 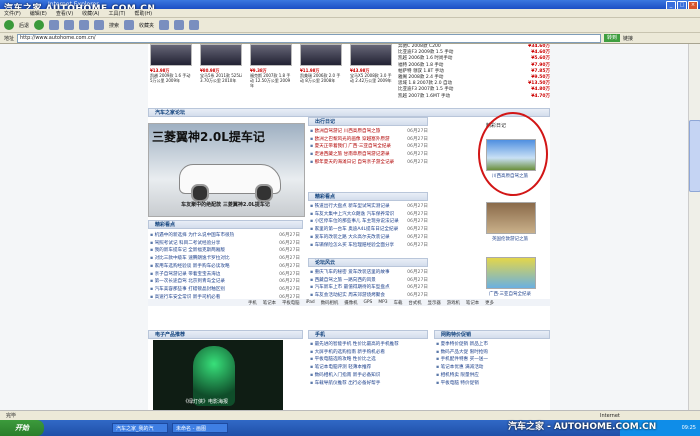 What do you see at coordinates (474, 97) in the screenshot?
I see `list-item: 凯越 2007款 1.6MT 手动 ¥4.70万` at bounding box center [474, 97].